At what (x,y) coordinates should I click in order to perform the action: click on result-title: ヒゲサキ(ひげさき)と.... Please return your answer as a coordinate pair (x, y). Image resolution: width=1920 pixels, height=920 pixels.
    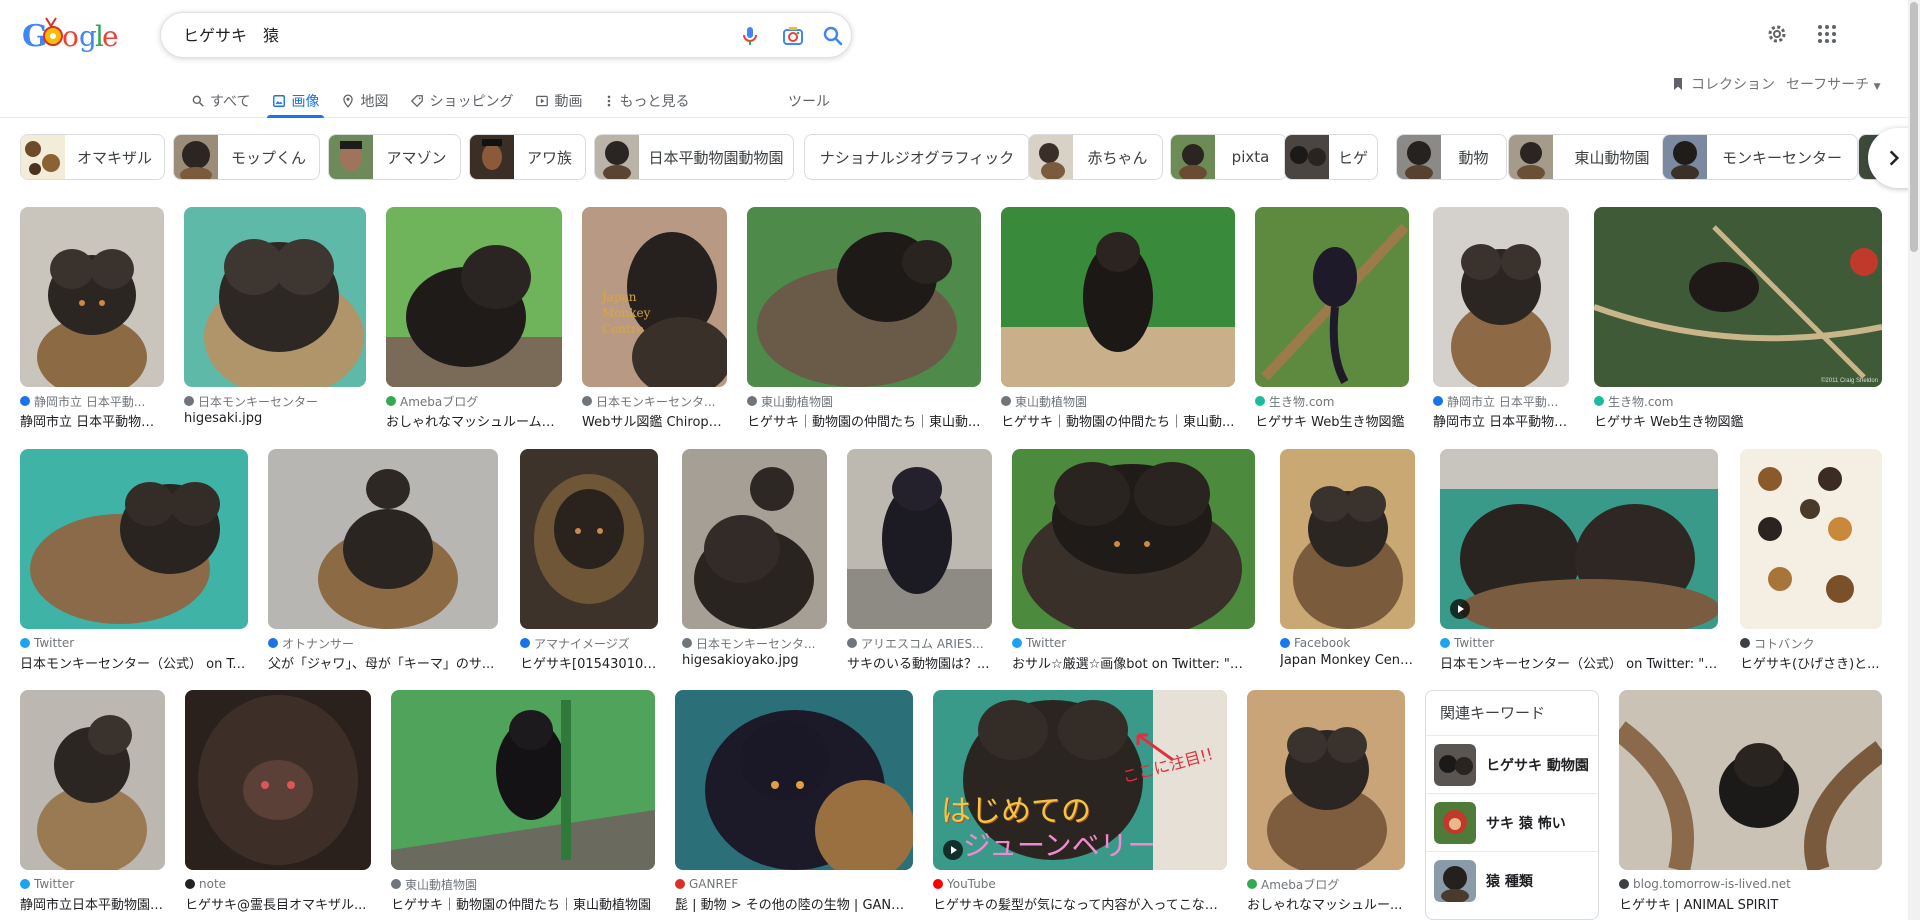
    Looking at the image, I should click on (1811, 662).